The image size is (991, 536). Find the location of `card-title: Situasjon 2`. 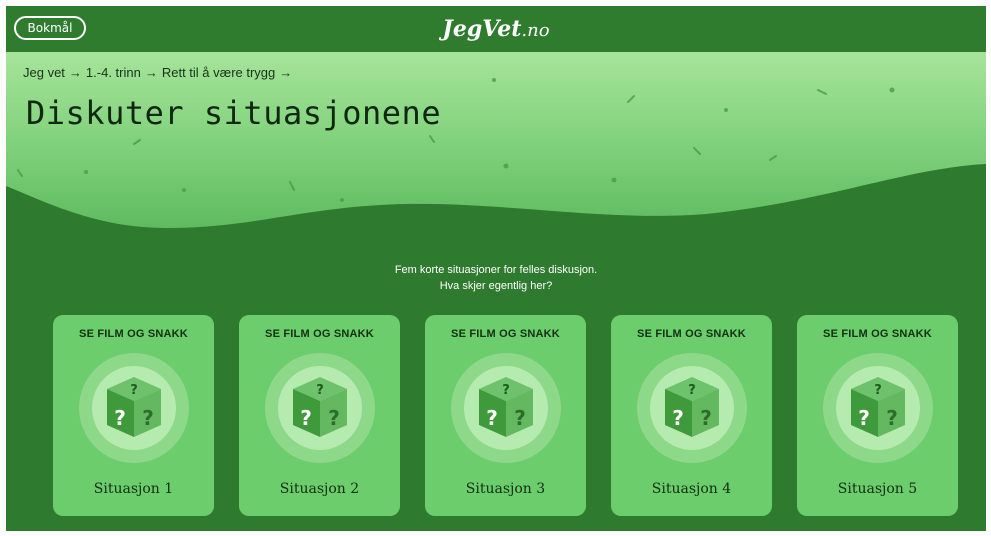

card-title: Situasjon 2 is located at coordinates (319, 489).